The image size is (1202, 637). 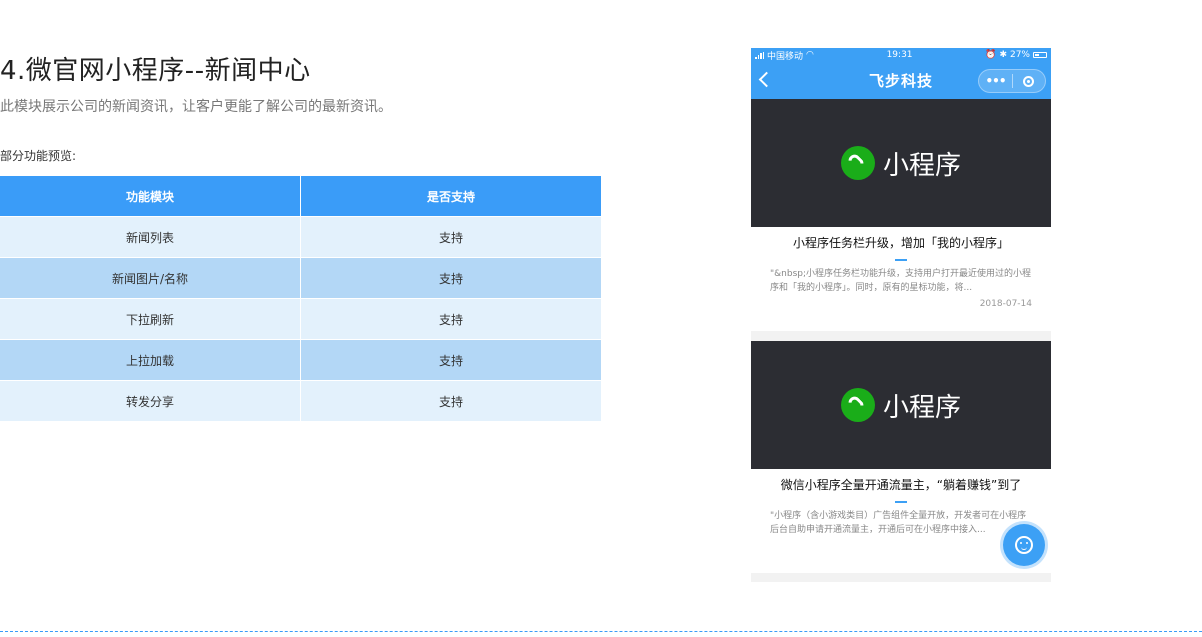 What do you see at coordinates (196, 107) in the screenshot?
I see `section-description: 此模块展示公司的新闻资讯，让客户更能了解公司的最新资讯。` at bounding box center [196, 107].